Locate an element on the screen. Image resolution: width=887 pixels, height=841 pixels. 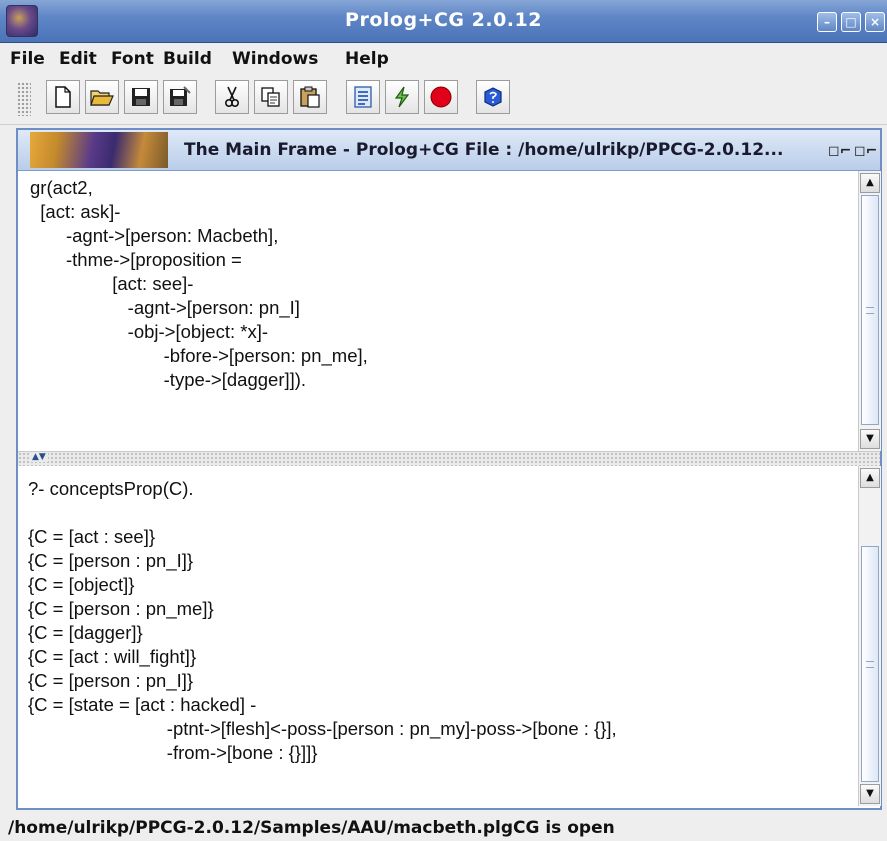
window-title-bar: Prolog+CG 2.0.12 – □ × is located at coordinates (443, 21).